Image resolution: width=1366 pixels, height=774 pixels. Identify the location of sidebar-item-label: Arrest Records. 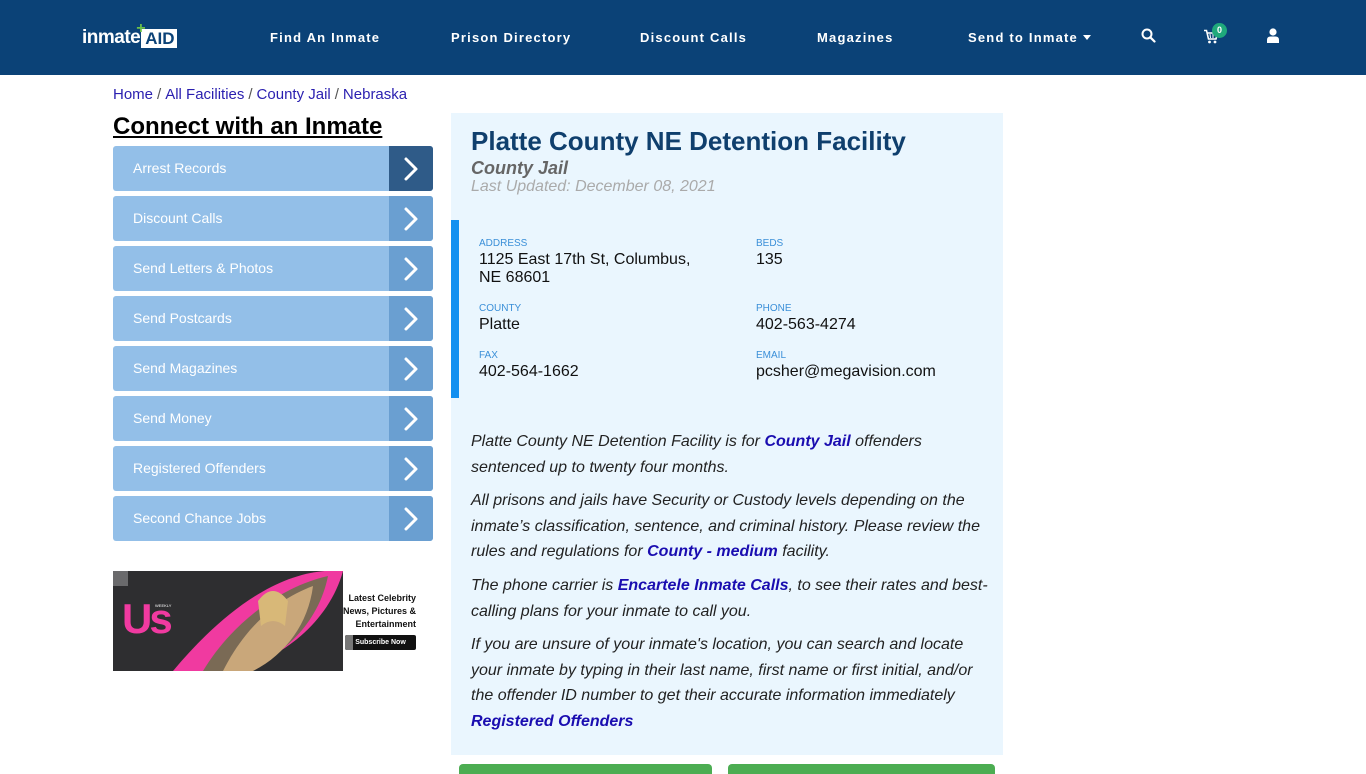
(180, 168).